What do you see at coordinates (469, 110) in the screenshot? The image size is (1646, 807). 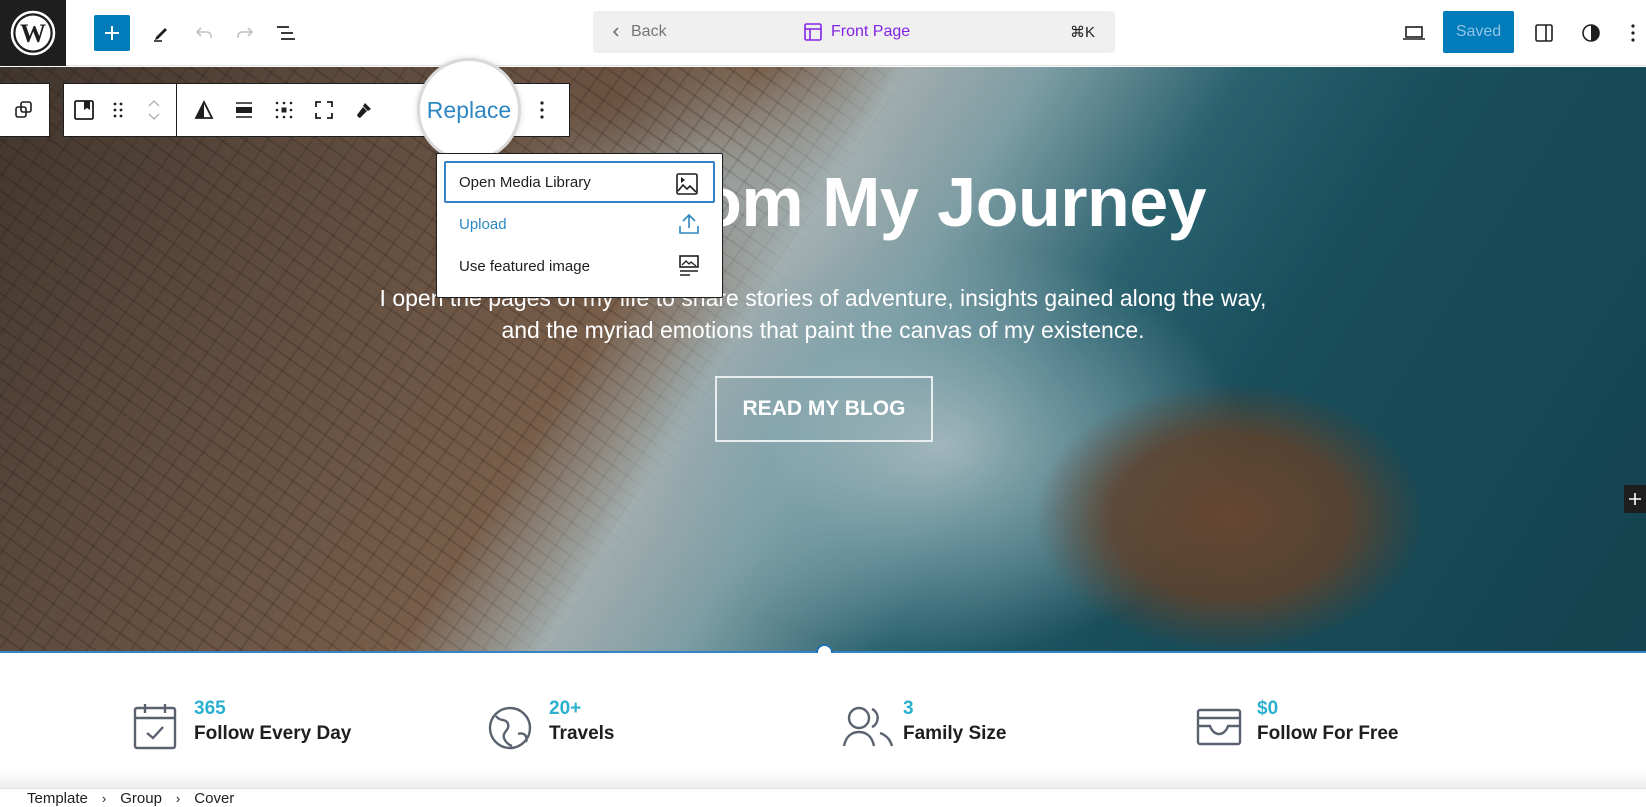 I see `replace-button: Replace` at bounding box center [469, 110].